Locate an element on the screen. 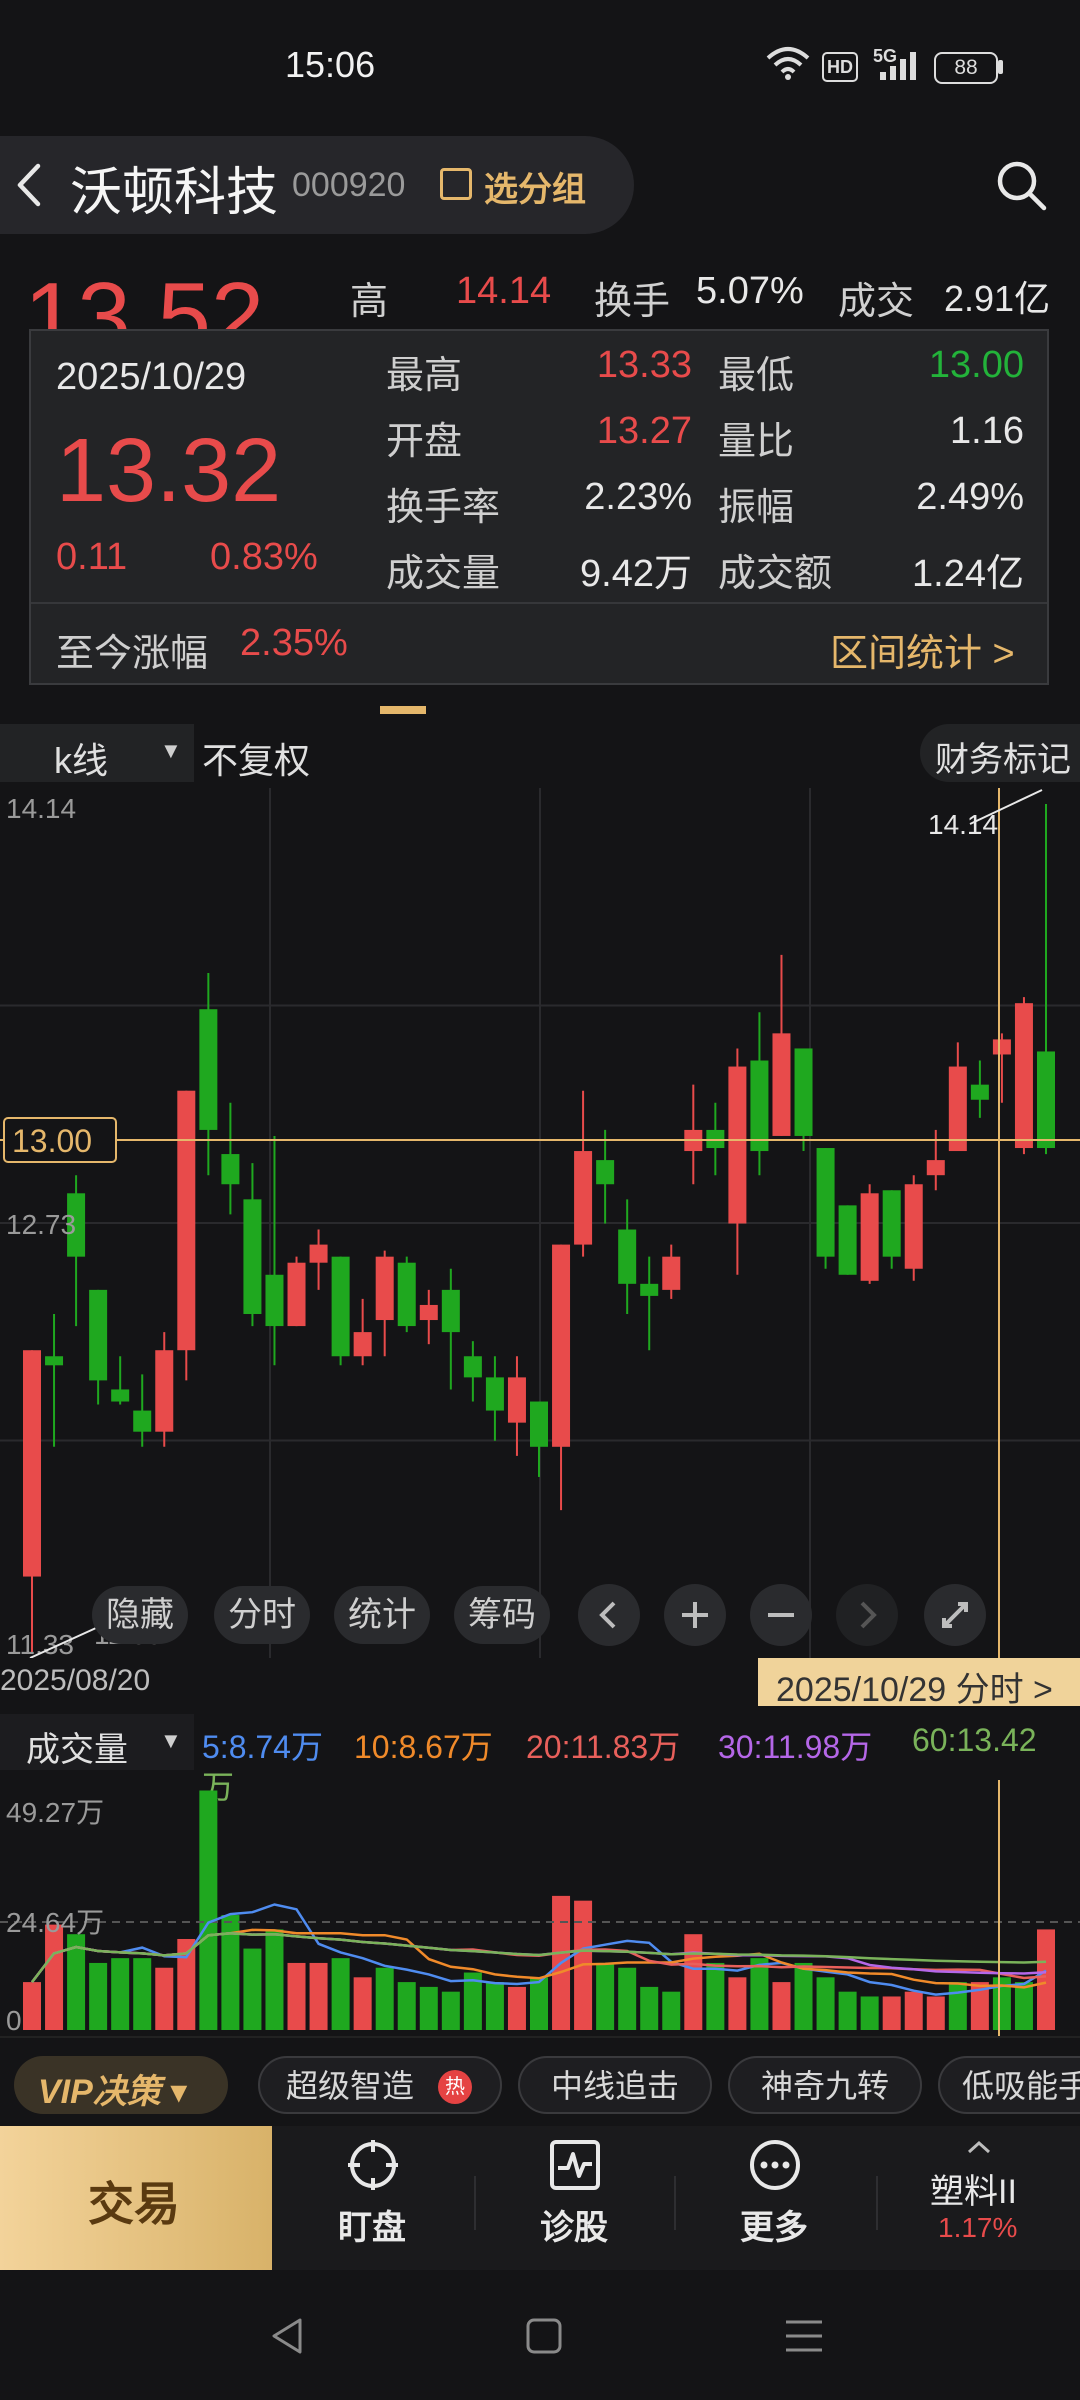 Image resolution: width=1080 pixels, height=2400 pixels. minus-icon is located at coordinates (781, 1615).